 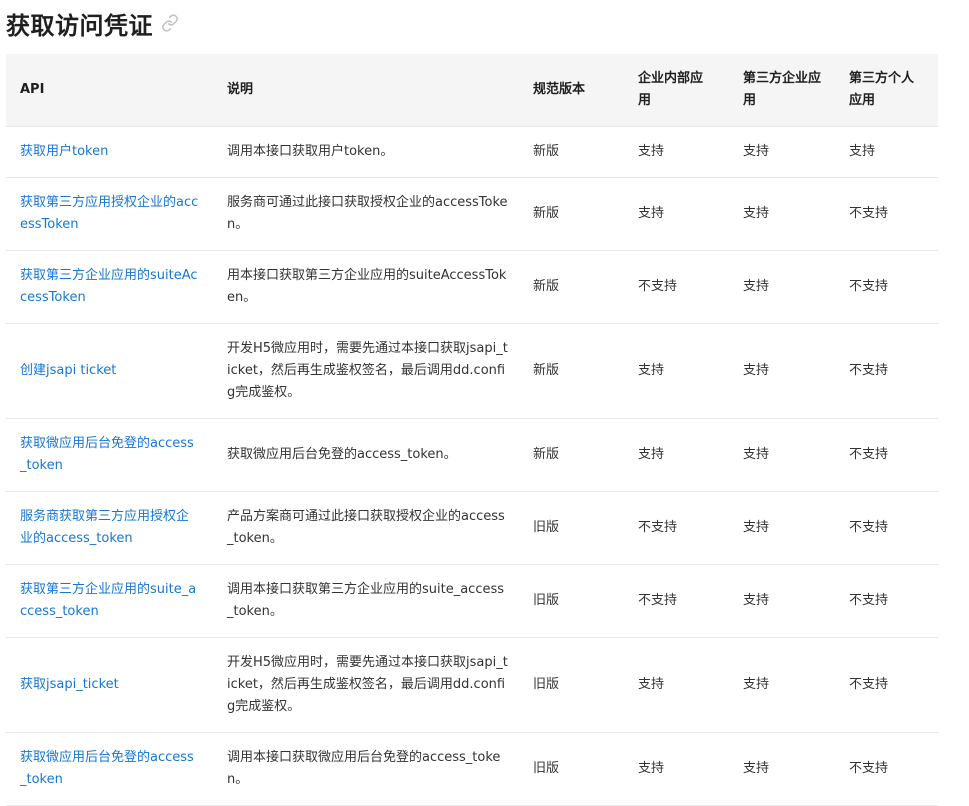 I want to click on title-row: 获取访问凭证, so click(x=472, y=23).